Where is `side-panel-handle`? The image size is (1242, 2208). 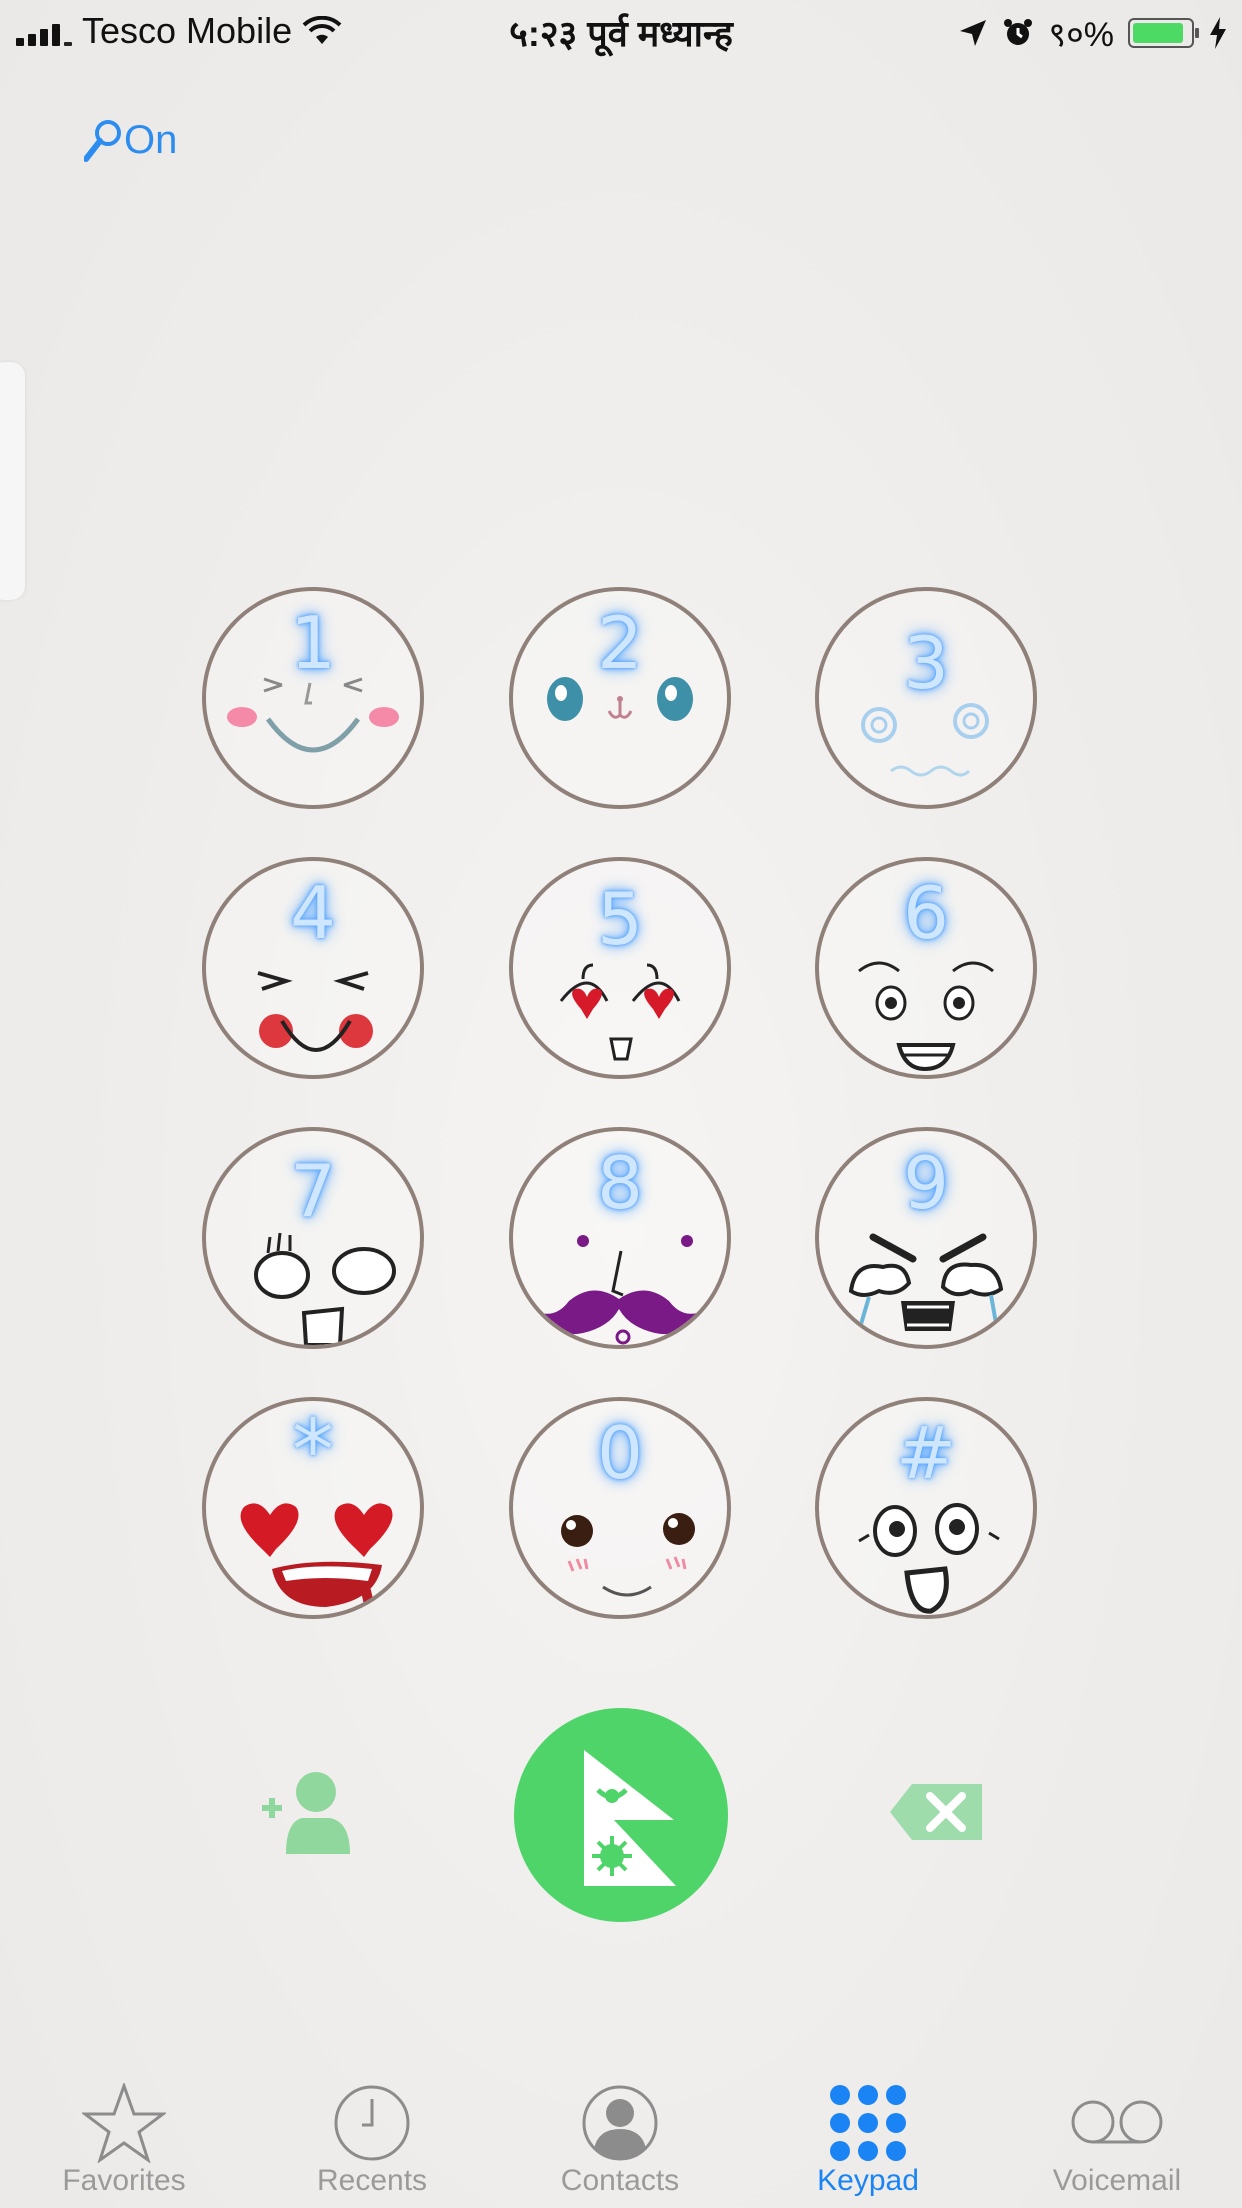
side-panel-handle is located at coordinates (12, 481).